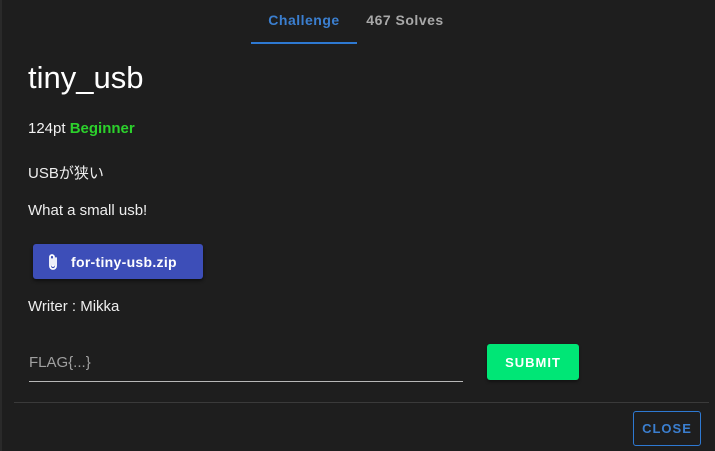 The image size is (715, 451). Describe the element at coordinates (47, 128) in the screenshot. I see `challenge-points: 124pt` at that location.